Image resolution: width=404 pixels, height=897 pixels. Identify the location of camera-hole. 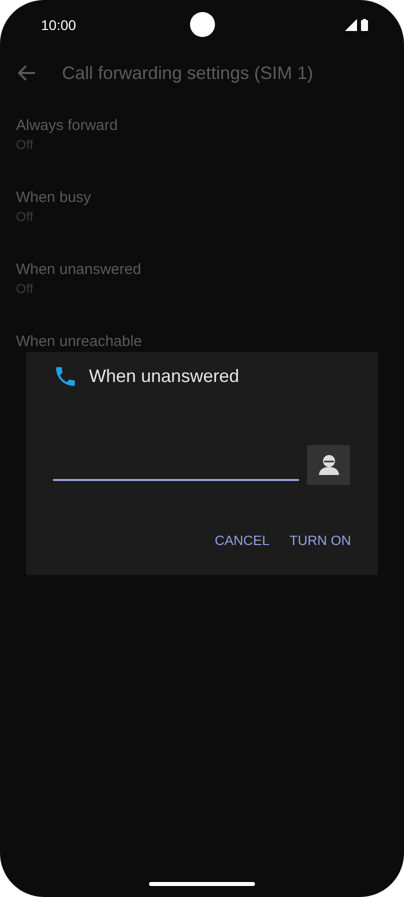
(202, 24).